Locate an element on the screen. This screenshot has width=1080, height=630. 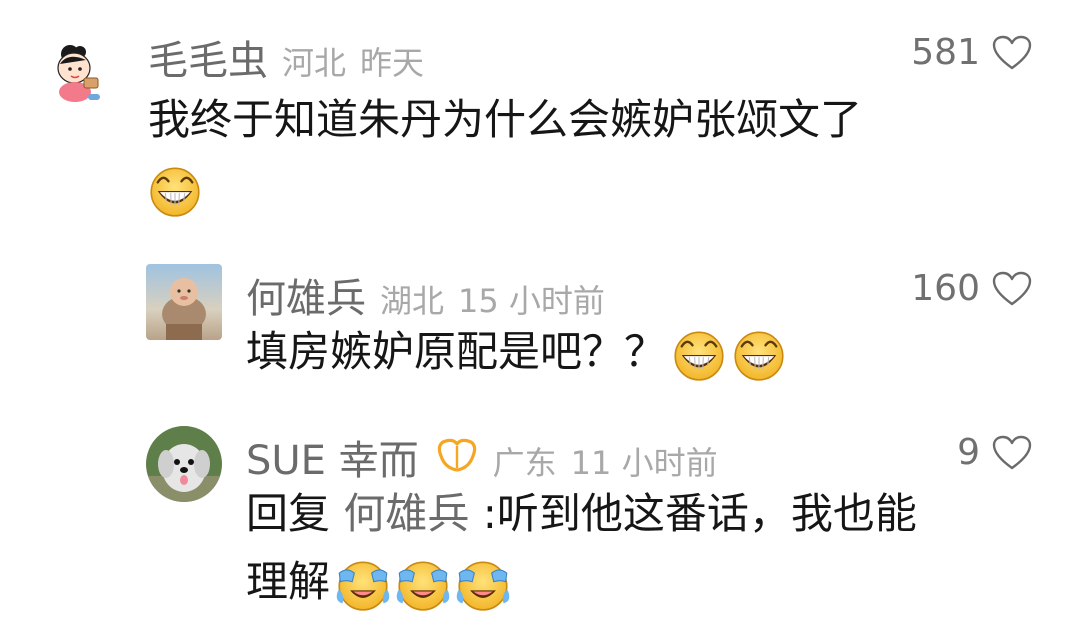
comment-meta: 湖北 15 小时前 is located at coordinates (492, 299).